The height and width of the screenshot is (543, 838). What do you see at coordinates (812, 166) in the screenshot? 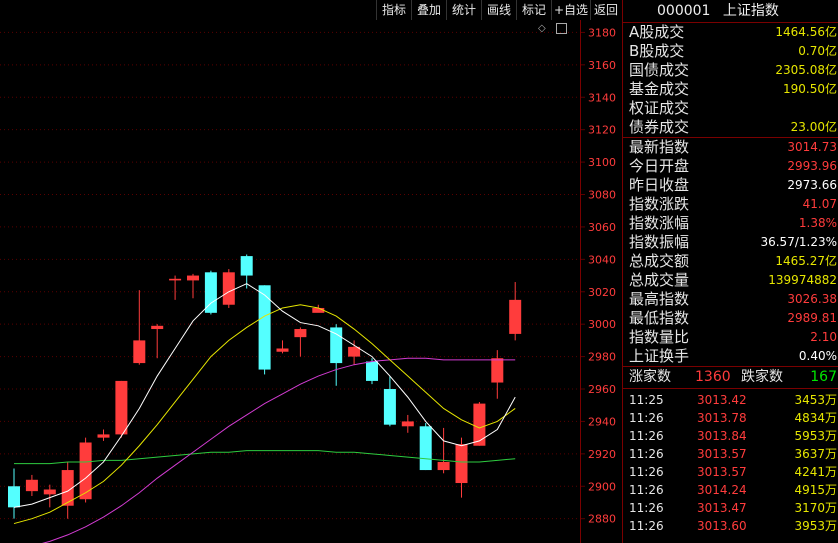
I see `quote-value: 2993.96` at bounding box center [812, 166].